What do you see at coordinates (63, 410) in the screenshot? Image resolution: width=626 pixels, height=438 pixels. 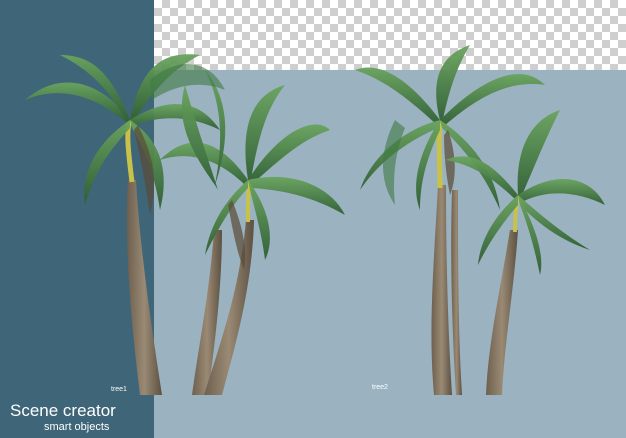 I see `brand-title: Scene creator` at bounding box center [63, 410].